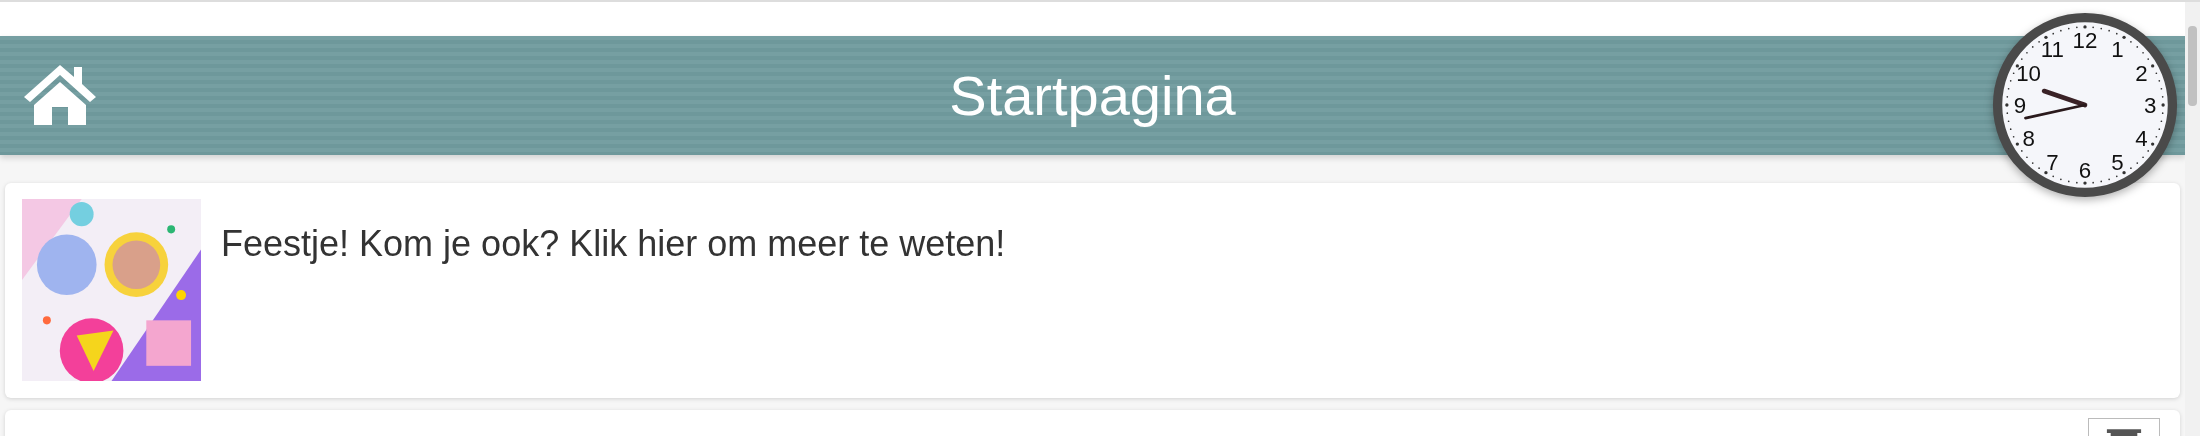 The image size is (2200, 436). Describe the element at coordinates (2117, 162) in the screenshot. I see `clock-numeral: 5` at that location.